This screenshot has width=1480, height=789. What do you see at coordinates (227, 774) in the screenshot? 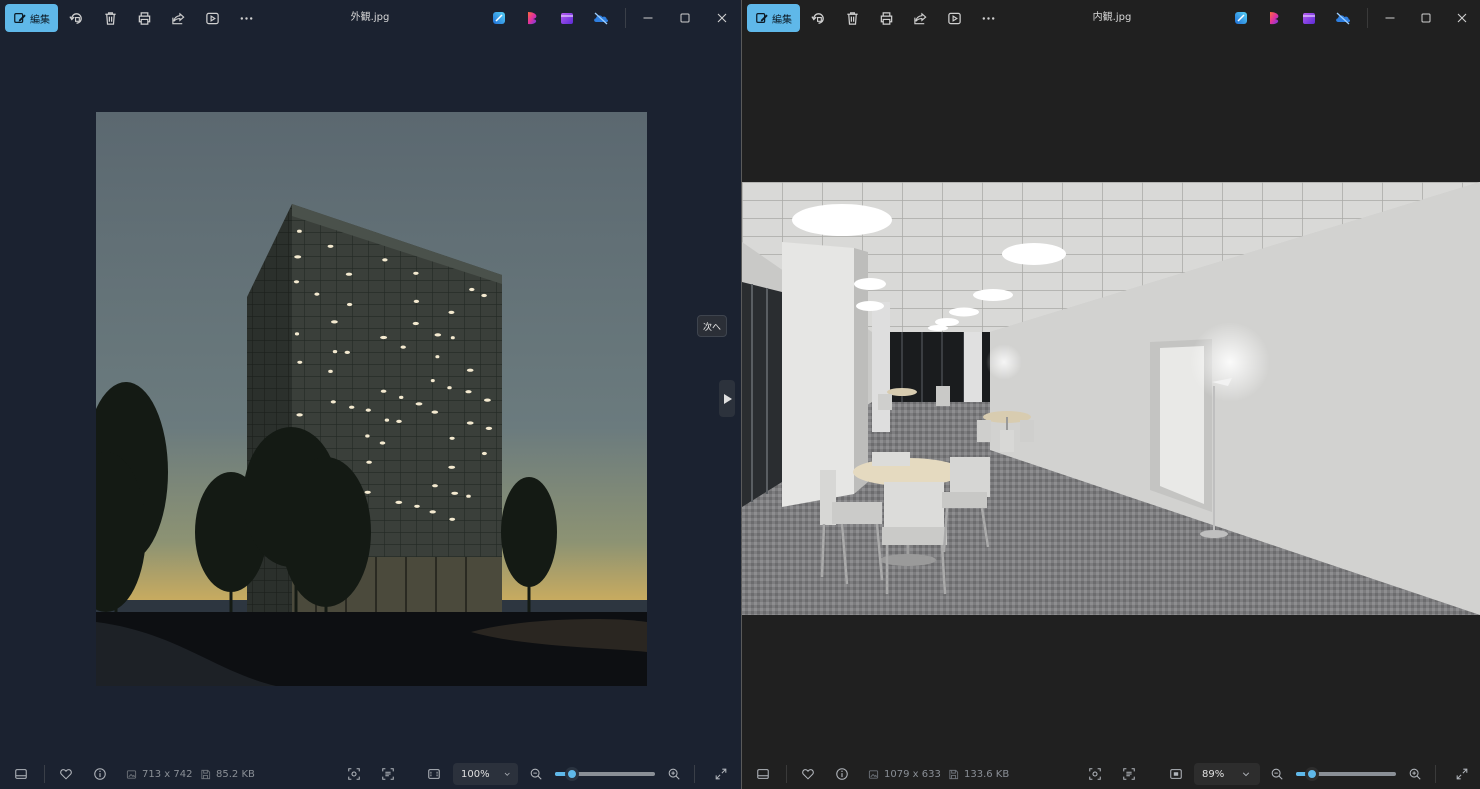
I see `file-size: 85.2 KB` at bounding box center [227, 774].